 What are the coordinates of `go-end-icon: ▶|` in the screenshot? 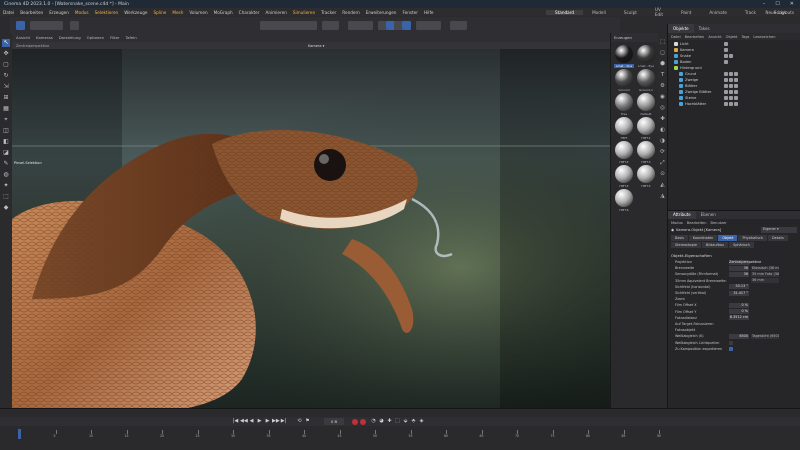 It's located at (283, 421).